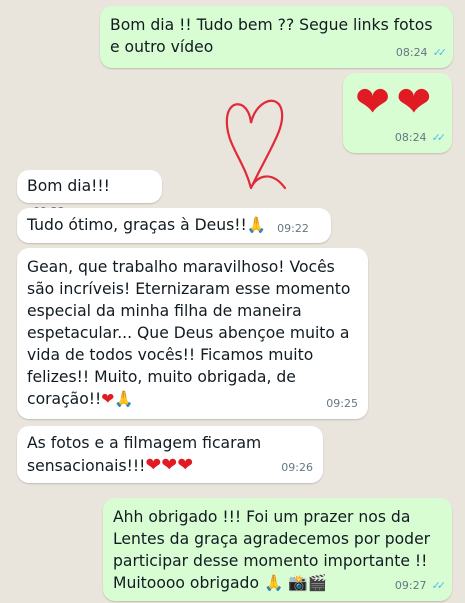  I want to click on incoming-message-bubble: Tudo ótimo, graças à Deus!!🙏 09:22, so click(174, 225).